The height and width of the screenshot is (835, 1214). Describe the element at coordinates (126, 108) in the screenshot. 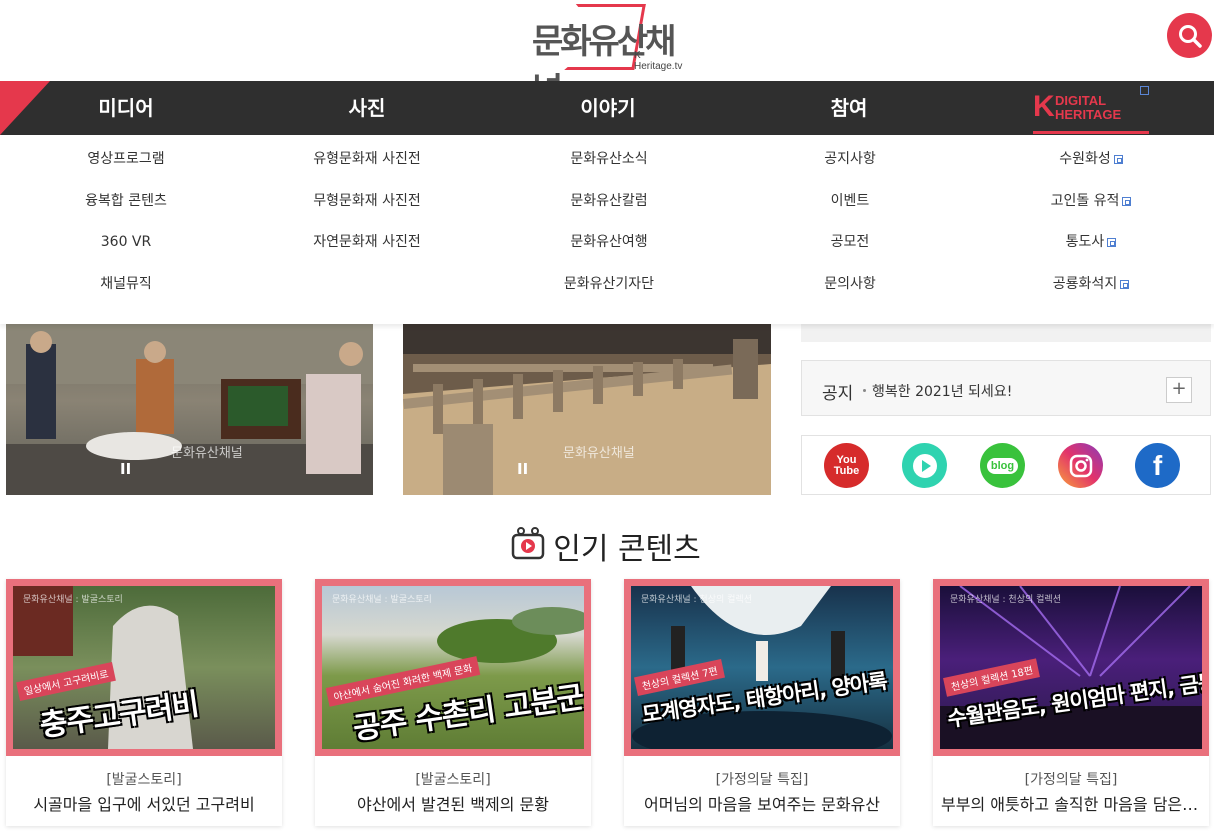

I see `nav-item-media: 미디어` at that location.